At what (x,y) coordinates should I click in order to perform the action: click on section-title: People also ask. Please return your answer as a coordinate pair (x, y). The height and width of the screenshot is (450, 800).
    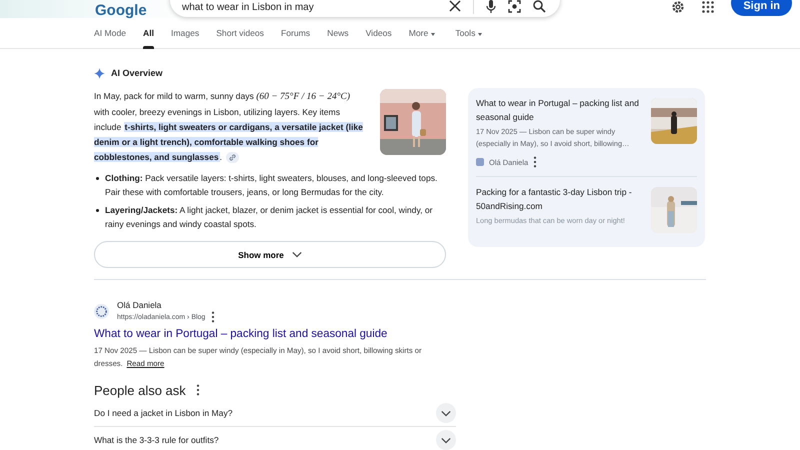
    Looking at the image, I should click on (140, 390).